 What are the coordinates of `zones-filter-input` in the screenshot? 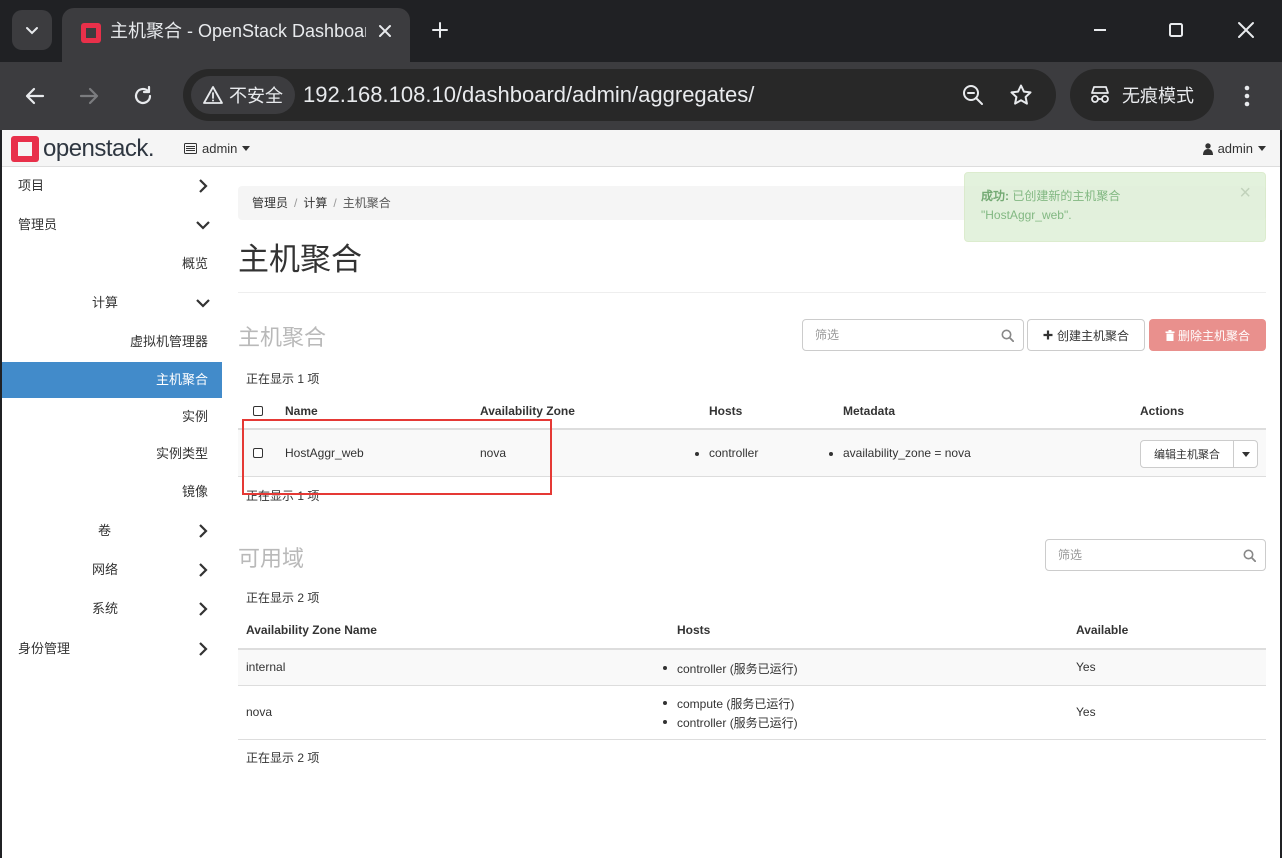 It's located at (1155, 555).